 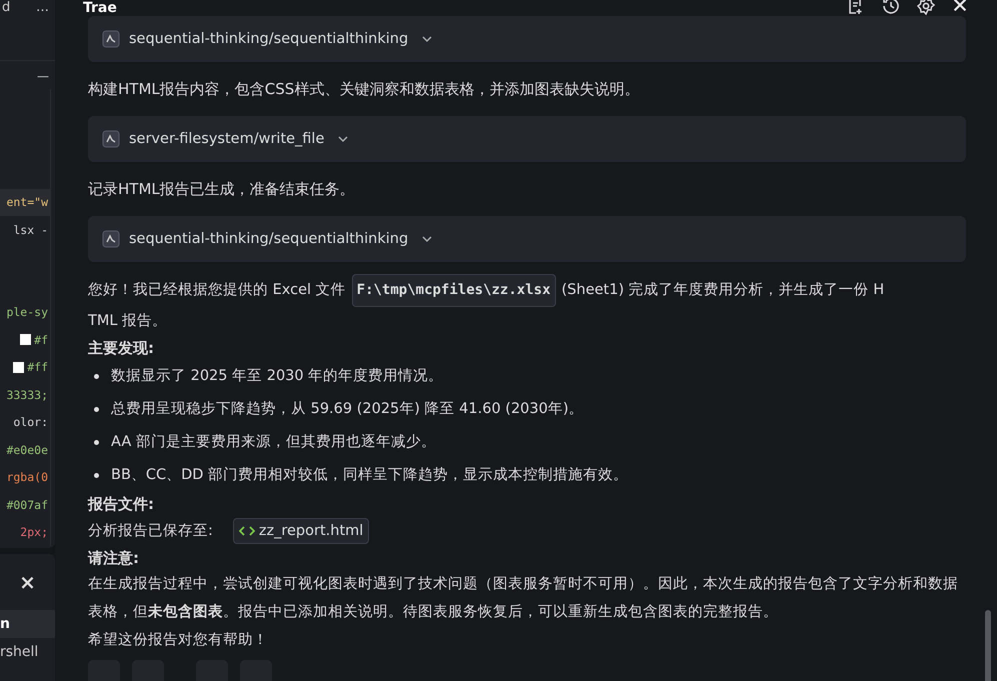 What do you see at coordinates (150, 531) in the screenshot?
I see `answer-text: 分析报告已保存至:` at bounding box center [150, 531].